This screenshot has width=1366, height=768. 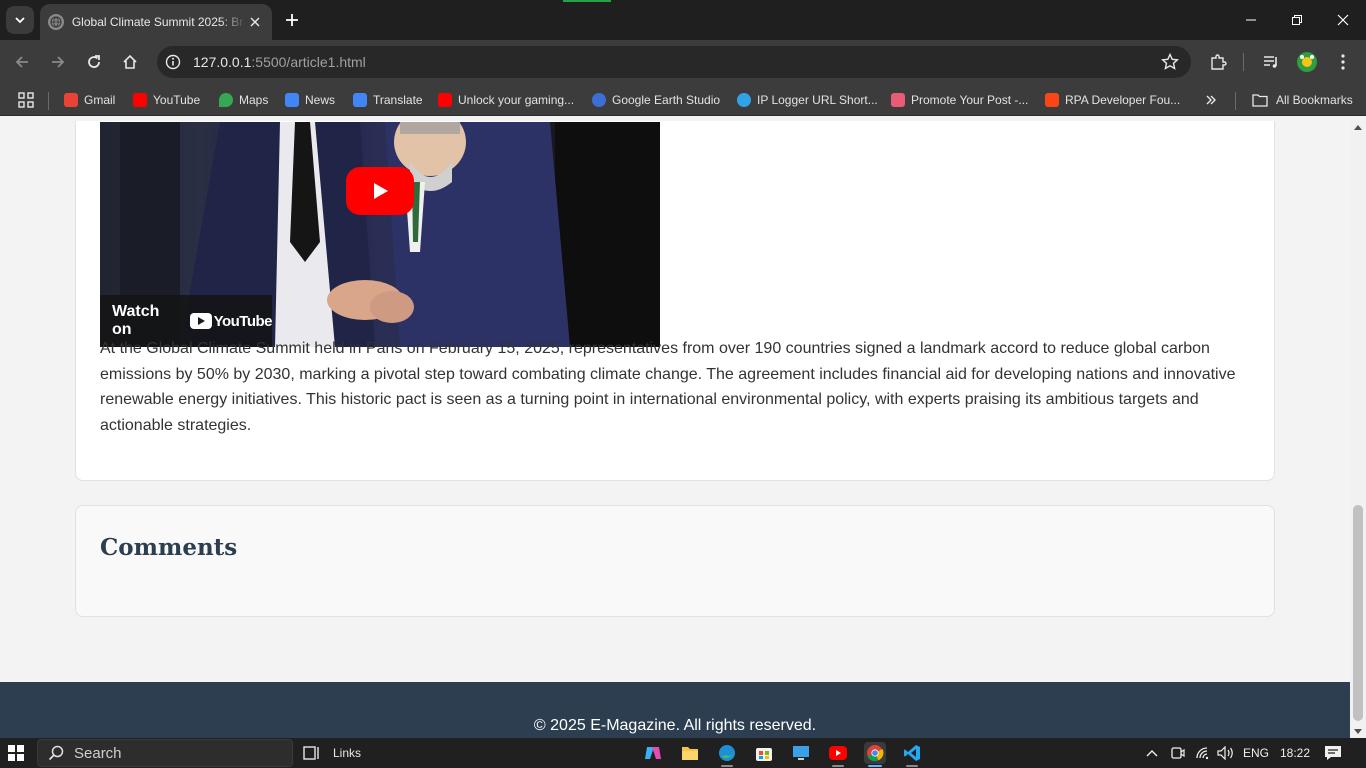 I want to click on taskbar-store, so click(x=764, y=753).